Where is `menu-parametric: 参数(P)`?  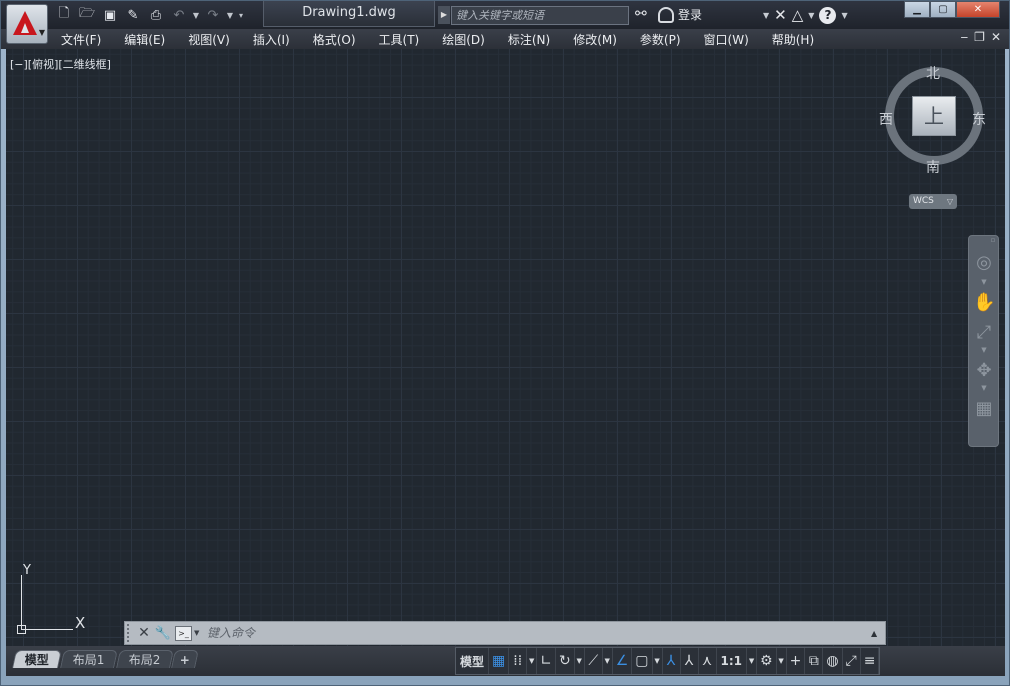 menu-parametric: 参数(P) is located at coordinates (660, 39).